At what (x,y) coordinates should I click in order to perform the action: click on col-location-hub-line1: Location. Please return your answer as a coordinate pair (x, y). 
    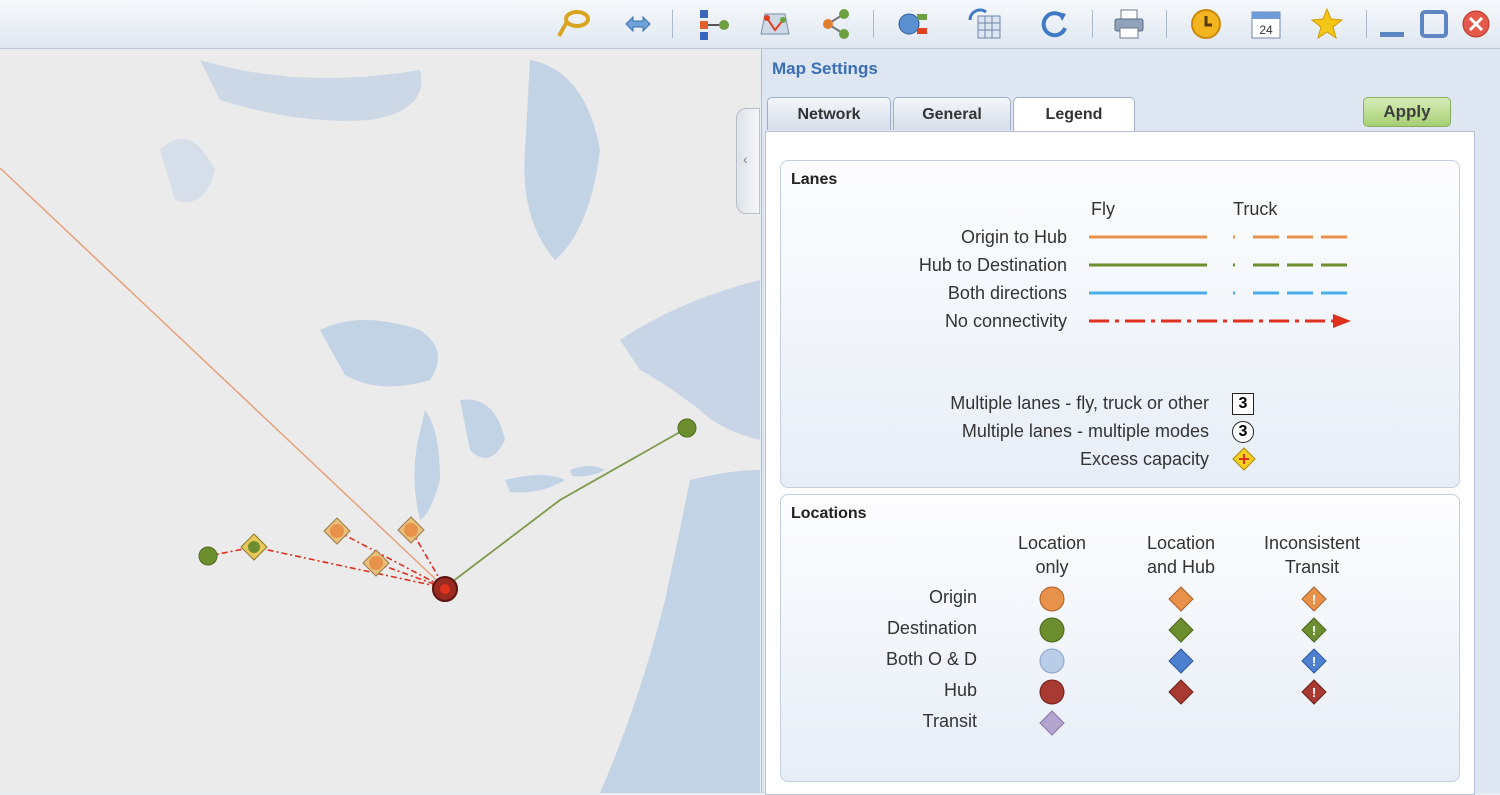
    Looking at the image, I should click on (1181, 543).